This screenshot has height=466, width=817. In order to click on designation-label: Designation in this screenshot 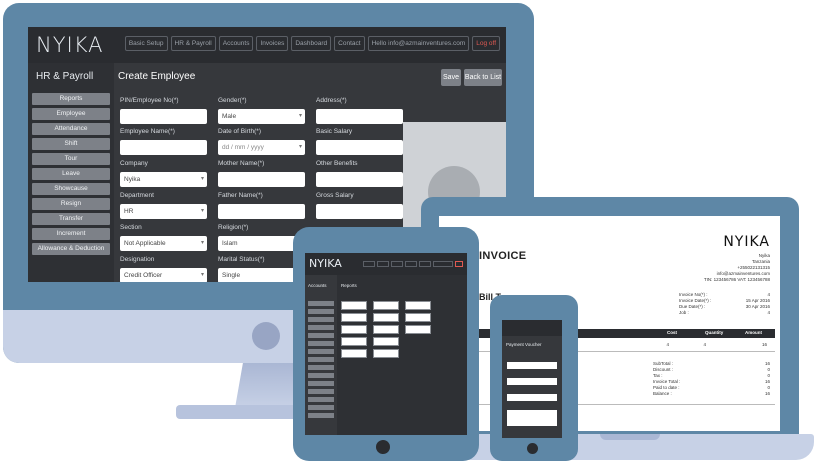, I will do `click(137, 259)`.